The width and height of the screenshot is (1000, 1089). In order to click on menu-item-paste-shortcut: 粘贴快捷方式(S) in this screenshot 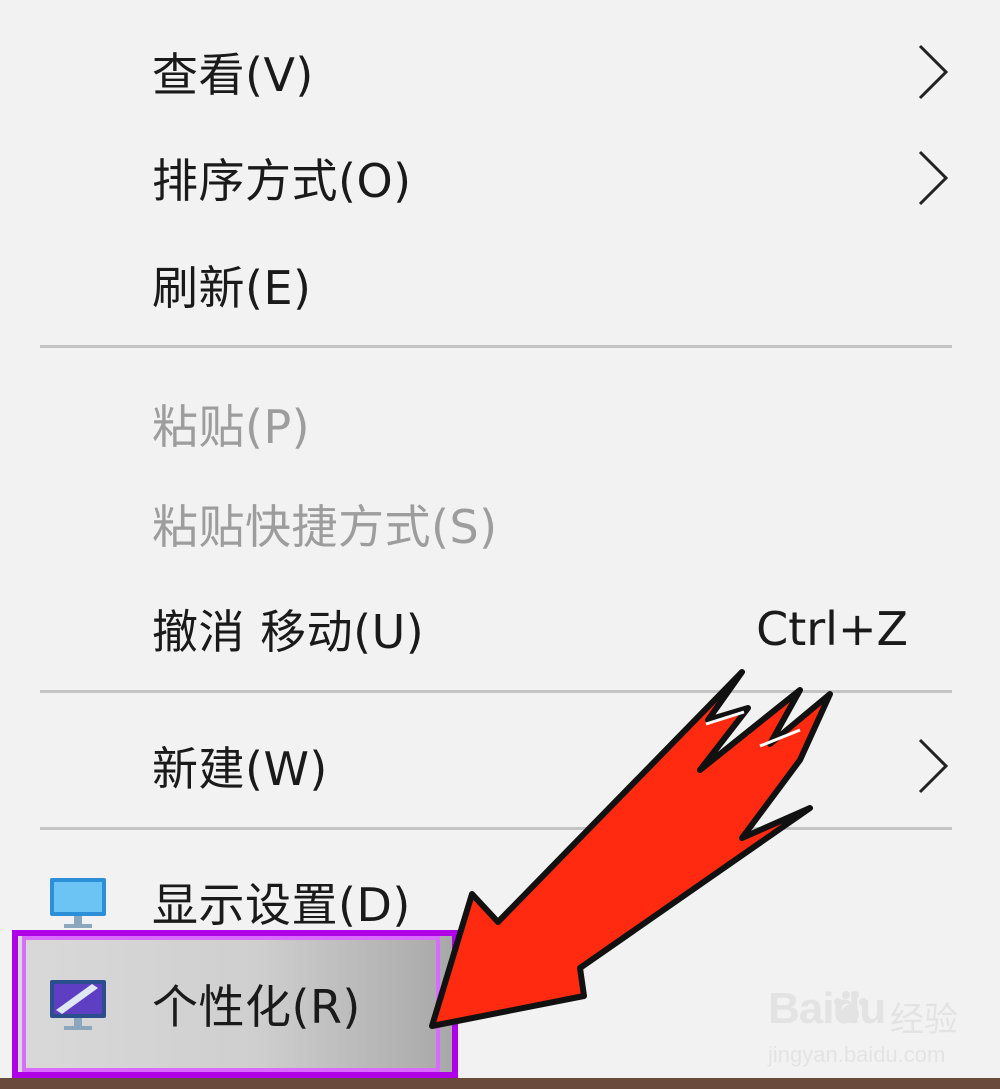, I will do `click(500, 524)`.